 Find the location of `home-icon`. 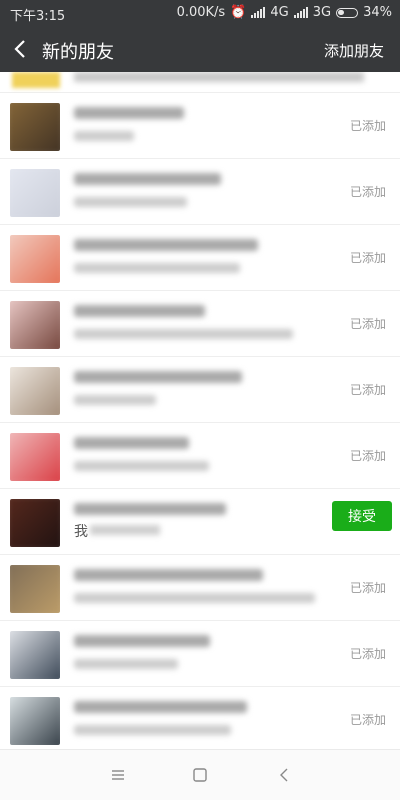

home-icon is located at coordinates (200, 775).